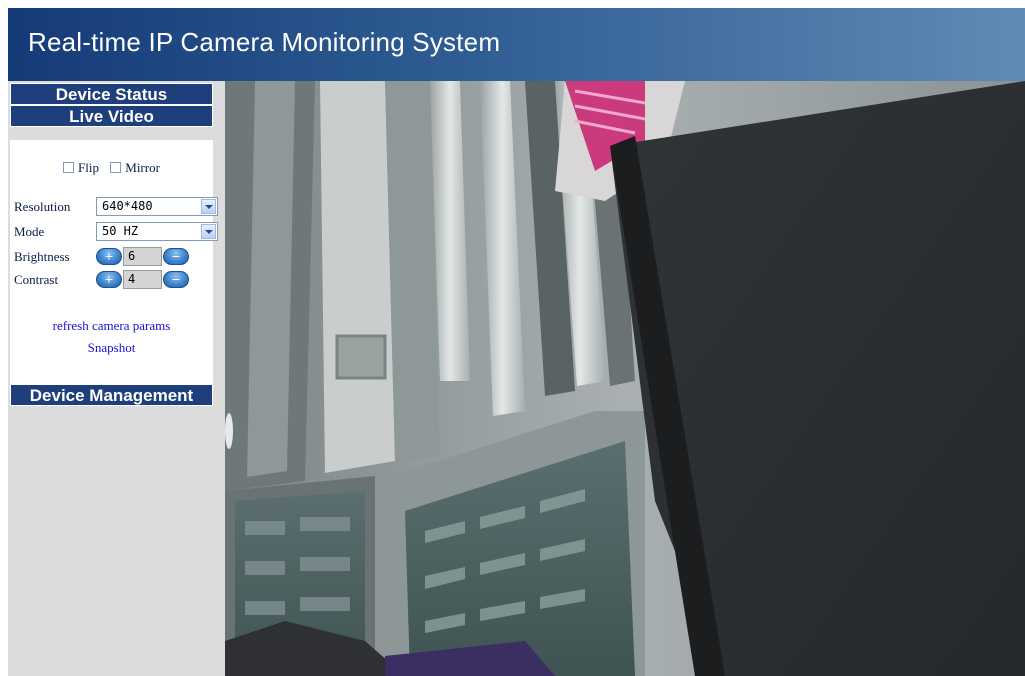  What do you see at coordinates (264, 42) in the screenshot?
I see `page-title: Real-time IP Camera Monitoring System` at bounding box center [264, 42].